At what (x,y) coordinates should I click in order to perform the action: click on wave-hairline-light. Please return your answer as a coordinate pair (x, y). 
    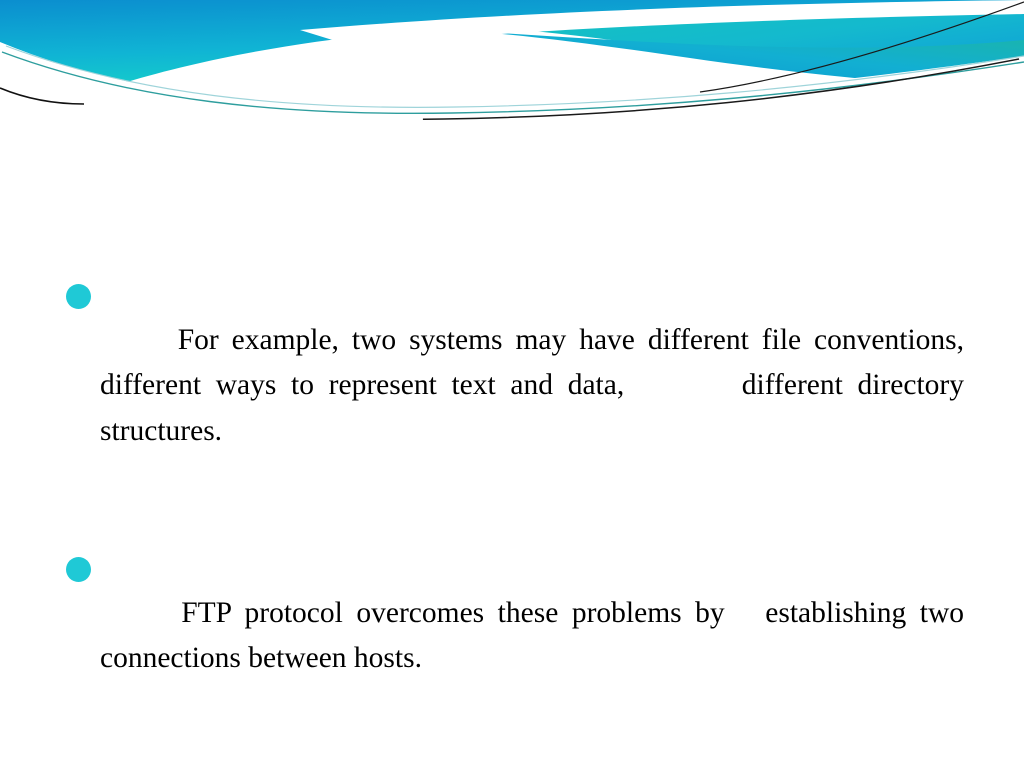
    Looking at the image, I should click on (514, 76).